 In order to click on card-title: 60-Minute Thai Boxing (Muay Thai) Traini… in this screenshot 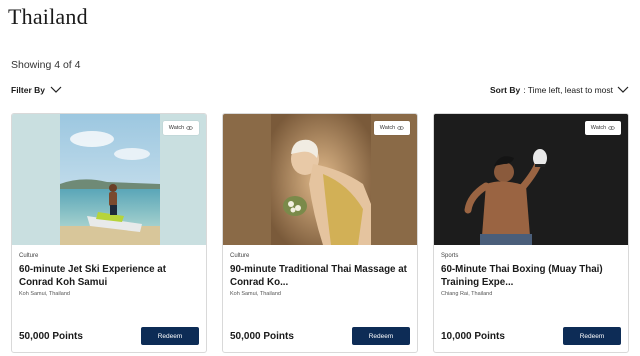, I will do `click(531, 276)`.